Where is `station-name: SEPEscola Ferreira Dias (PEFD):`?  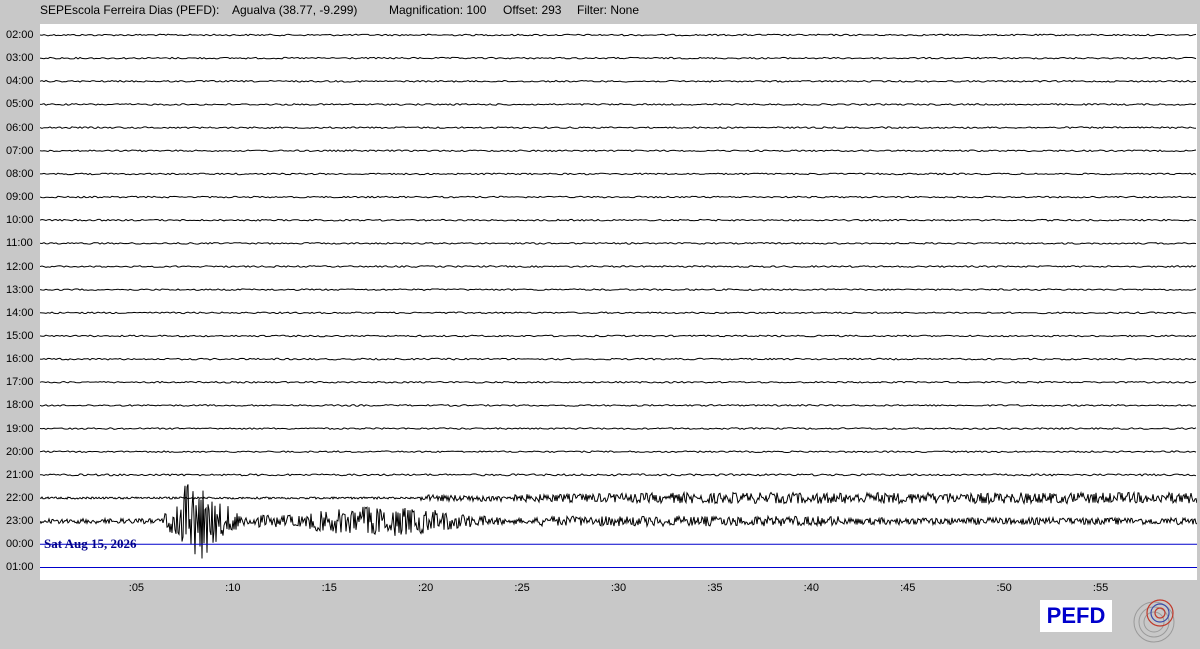 station-name: SEPEscola Ferreira Dias (PEFD): is located at coordinates (130, 10).